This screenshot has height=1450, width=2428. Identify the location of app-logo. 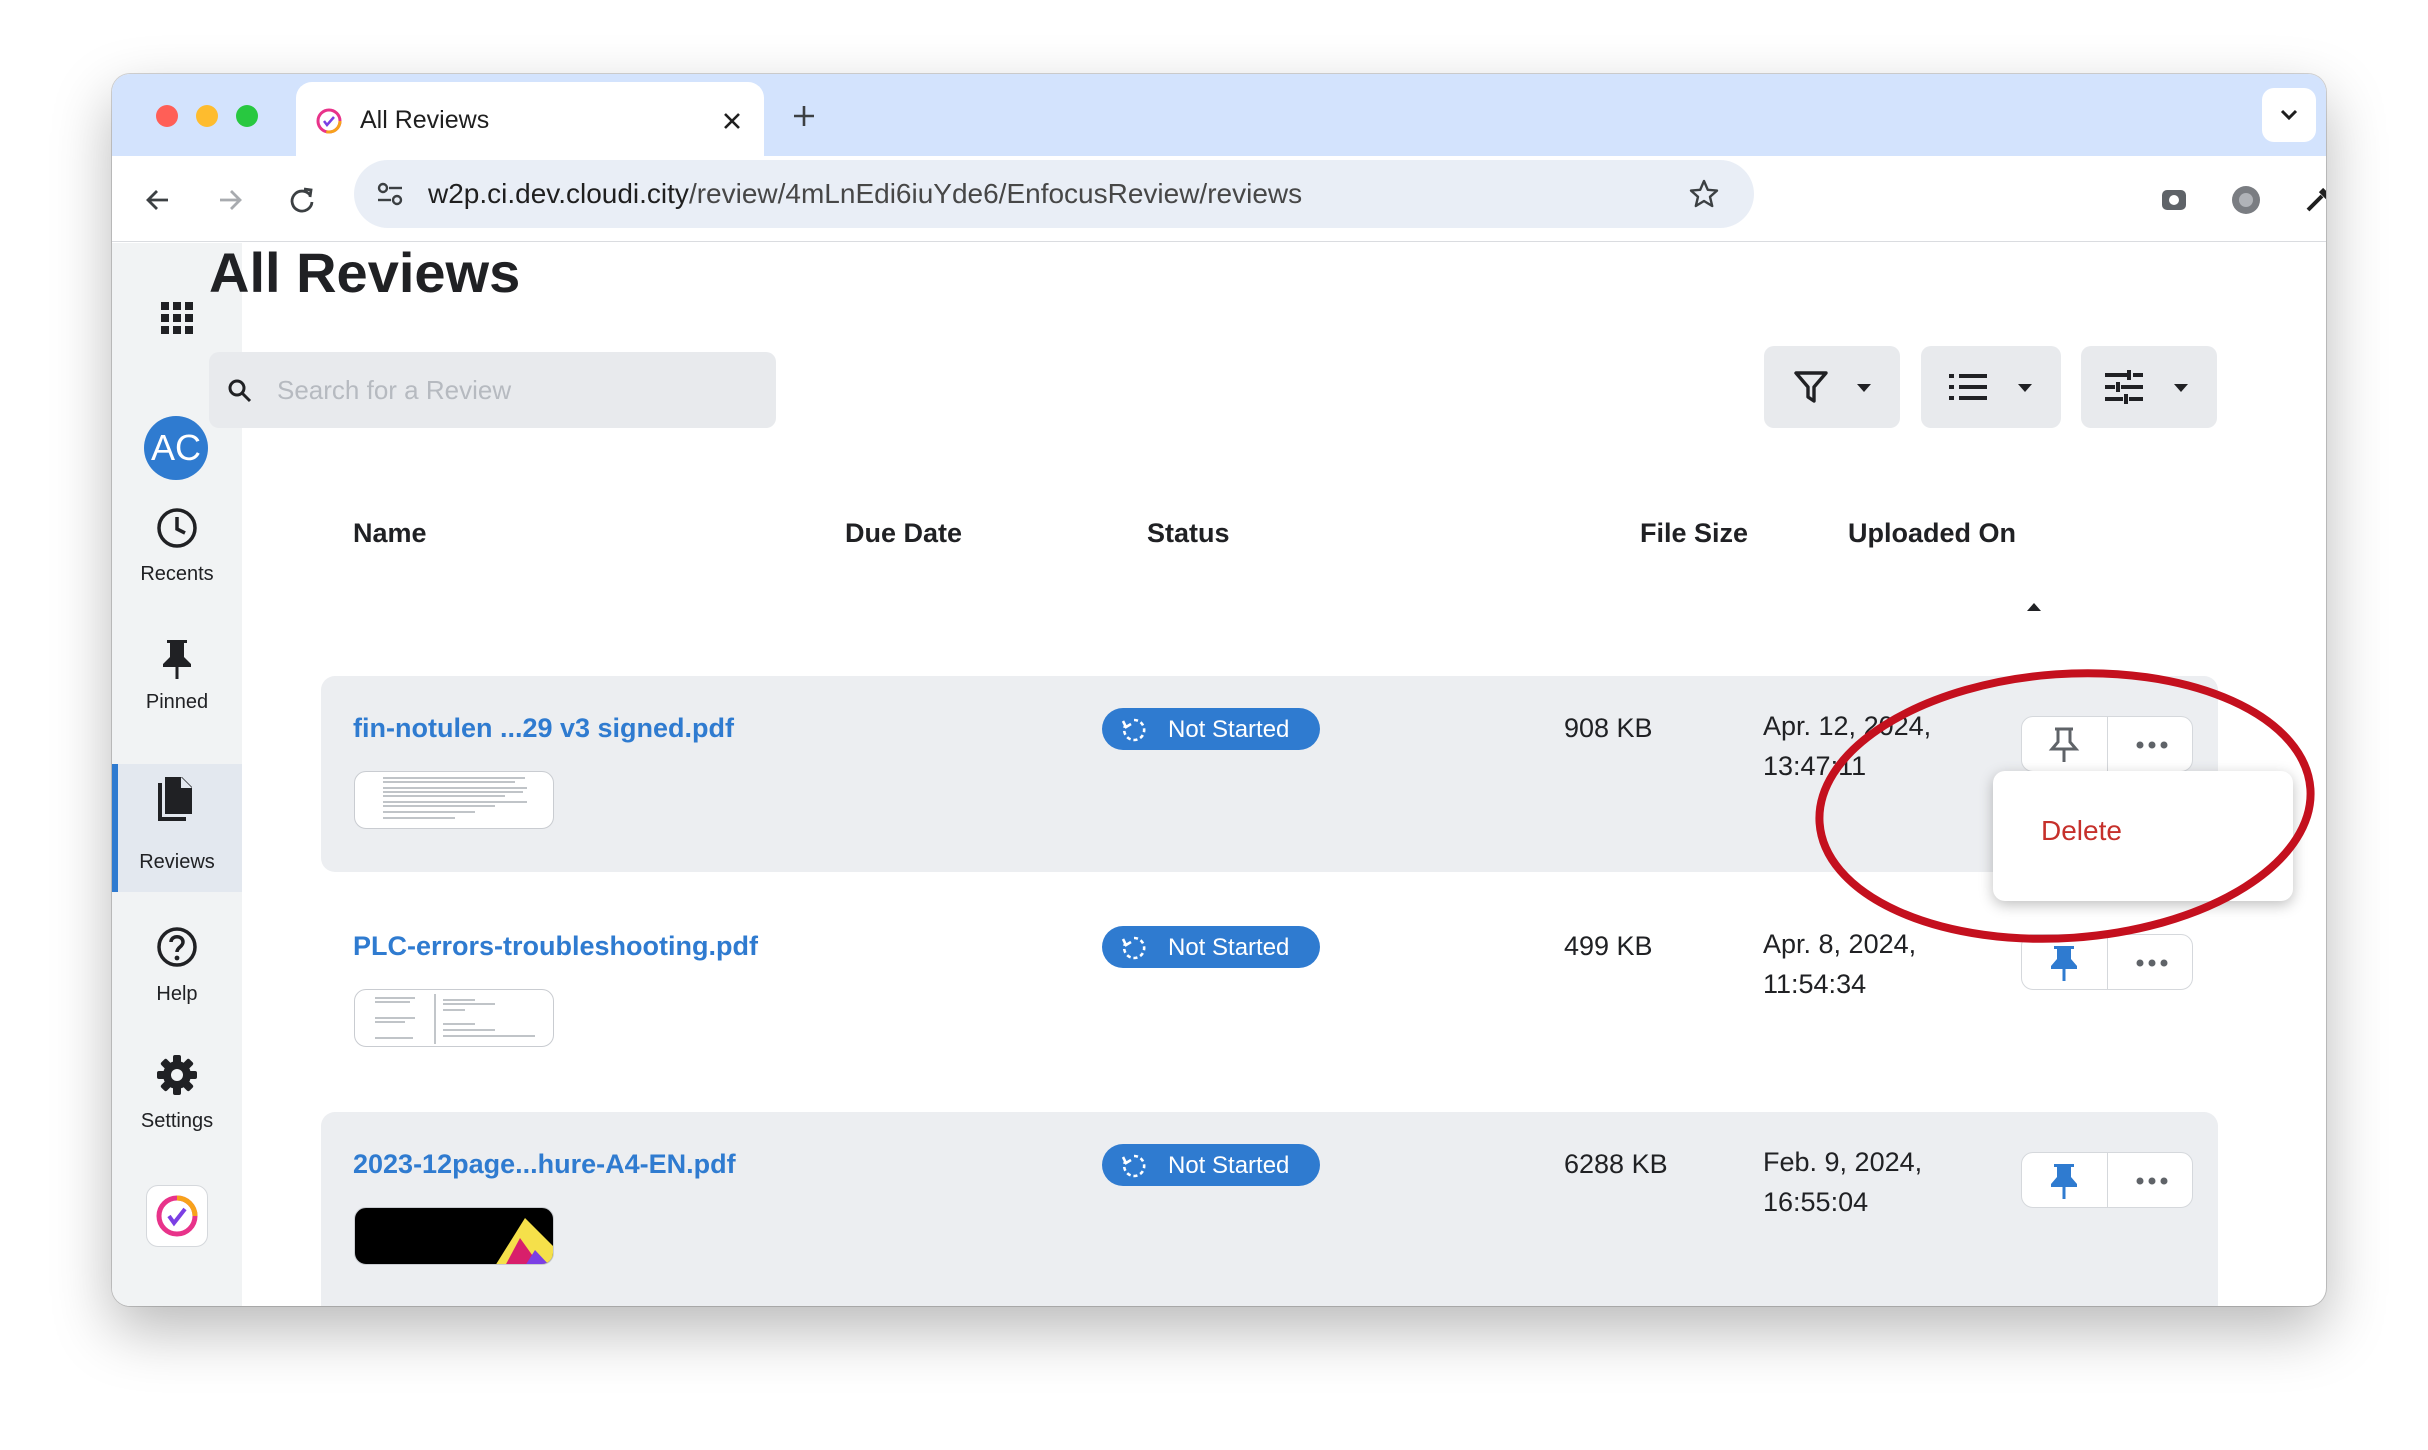
(177, 1216).